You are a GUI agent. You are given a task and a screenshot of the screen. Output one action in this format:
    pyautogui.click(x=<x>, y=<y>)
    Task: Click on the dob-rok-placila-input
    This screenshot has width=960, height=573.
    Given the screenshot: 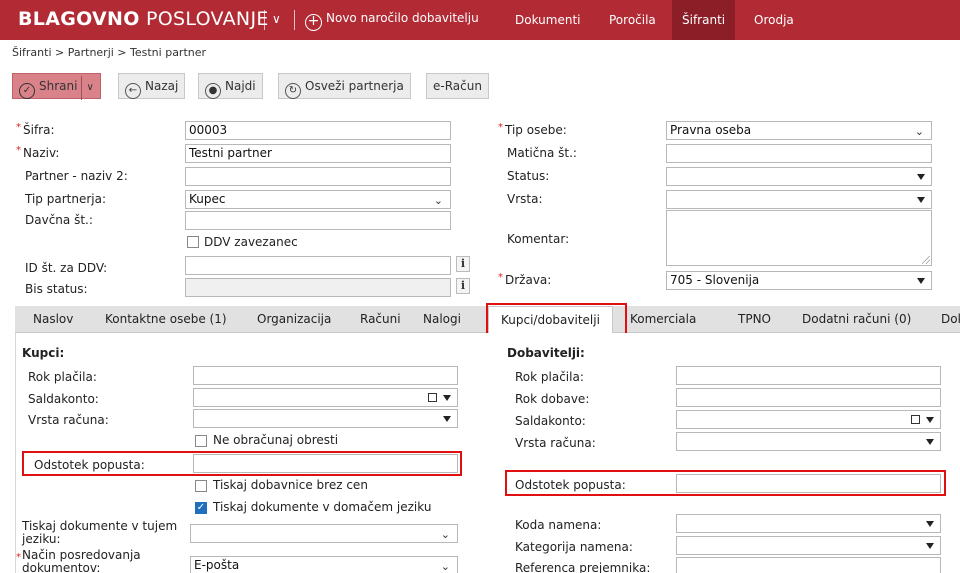 What is the action you would take?
    pyautogui.click(x=808, y=375)
    